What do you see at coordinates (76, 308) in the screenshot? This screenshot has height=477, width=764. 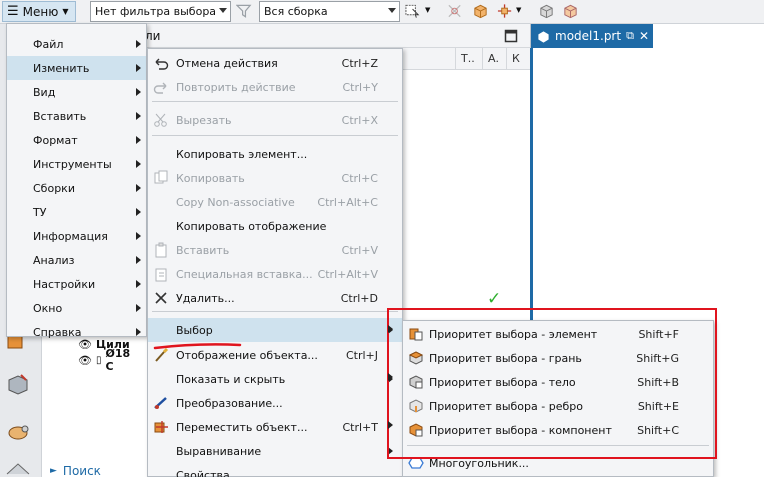 I see `main-menu-item: Окно` at bounding box center [76, 308].